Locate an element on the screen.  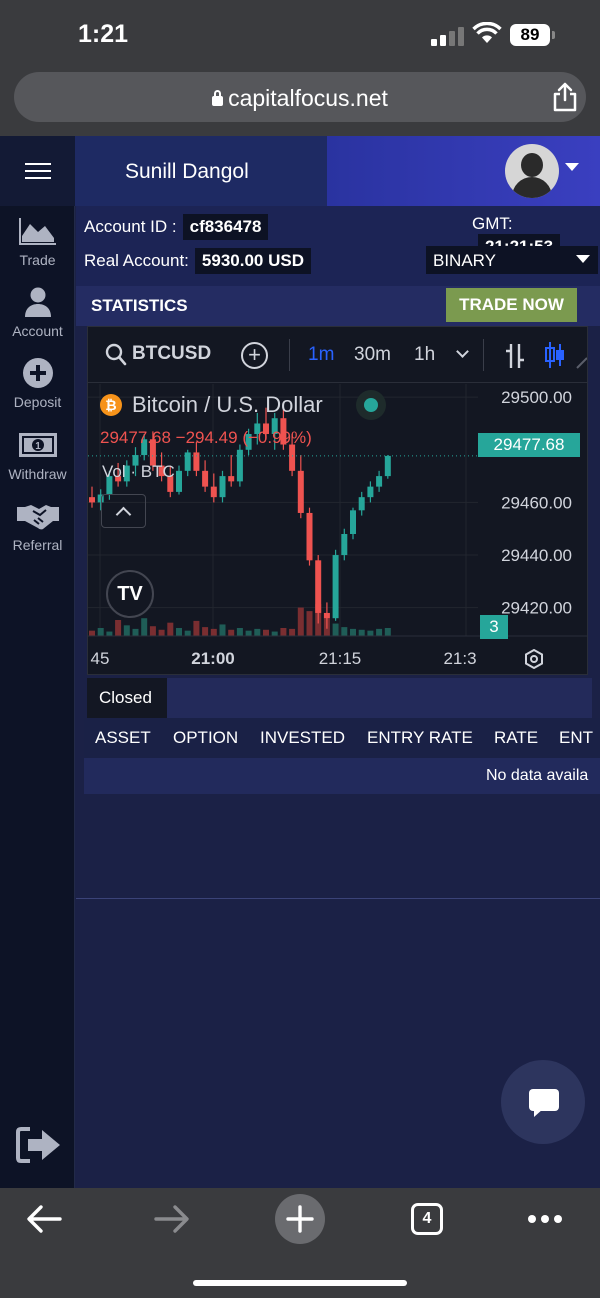
chart-title: Bitcoin / U.S. Dollar is located at coordinates (227, 404).